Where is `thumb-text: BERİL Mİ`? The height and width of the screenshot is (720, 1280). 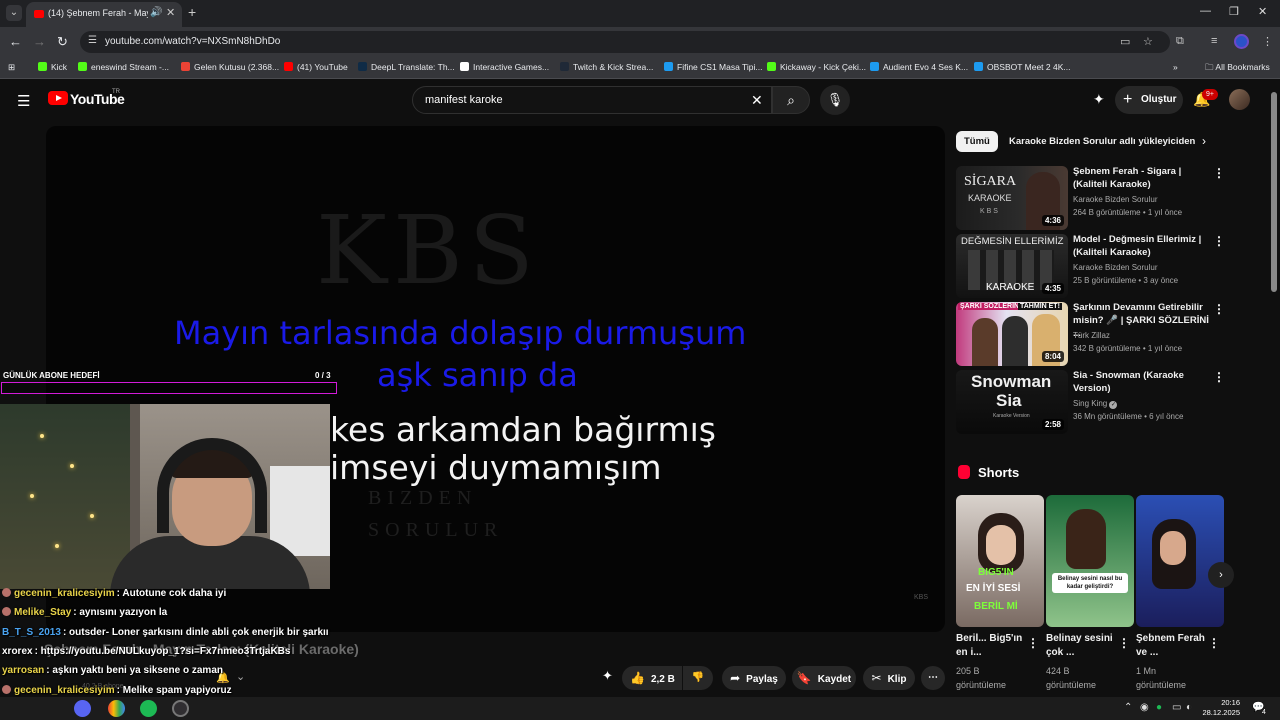 thumb-text: BERİL Mİ is located at coordinates (996, 606).